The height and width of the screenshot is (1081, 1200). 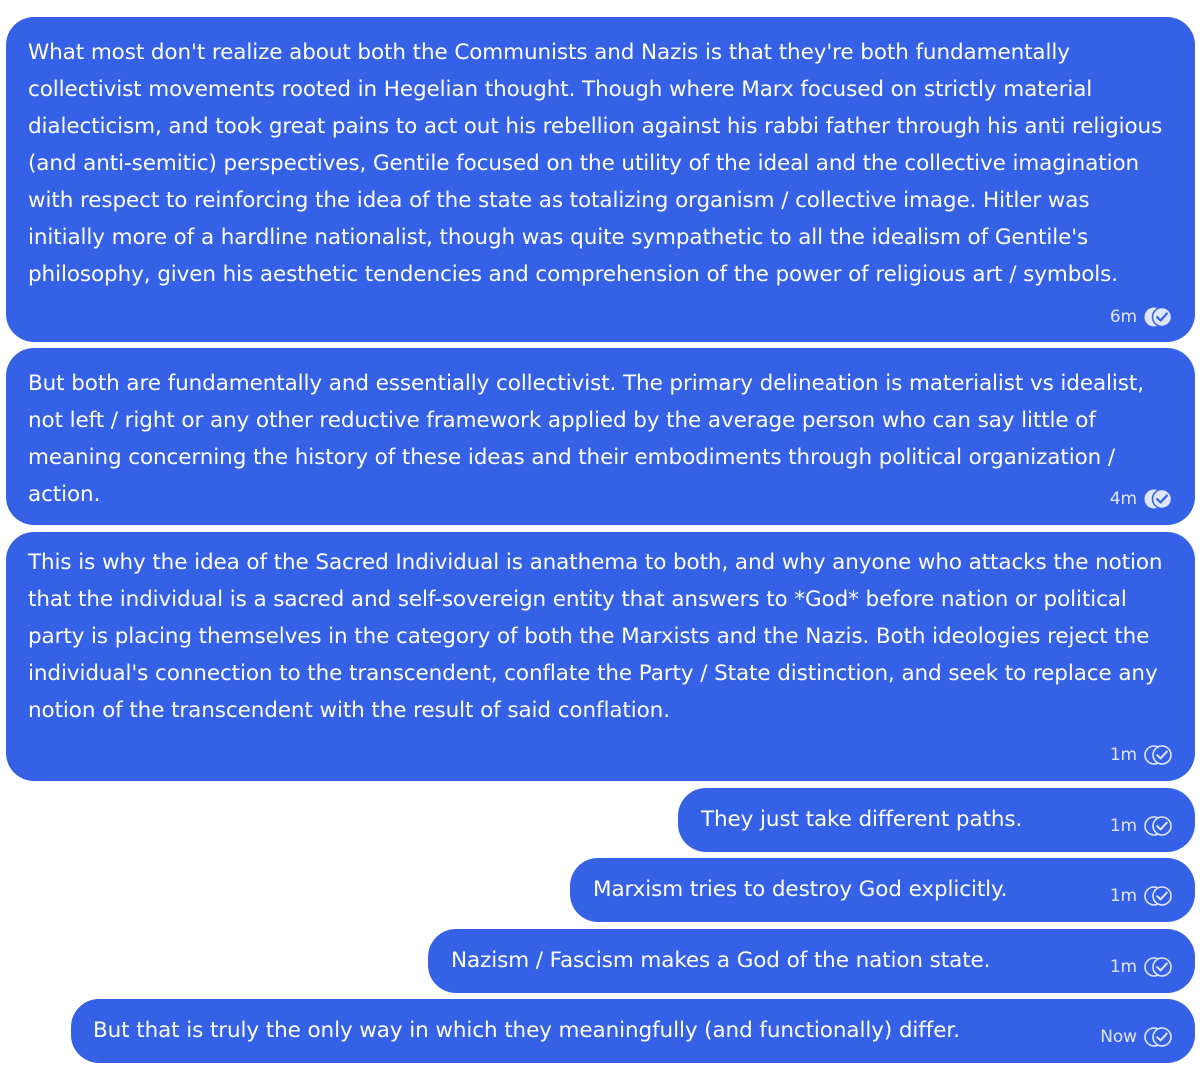 I want to click on message-meta: 4m, so click(x=1141, y=499).